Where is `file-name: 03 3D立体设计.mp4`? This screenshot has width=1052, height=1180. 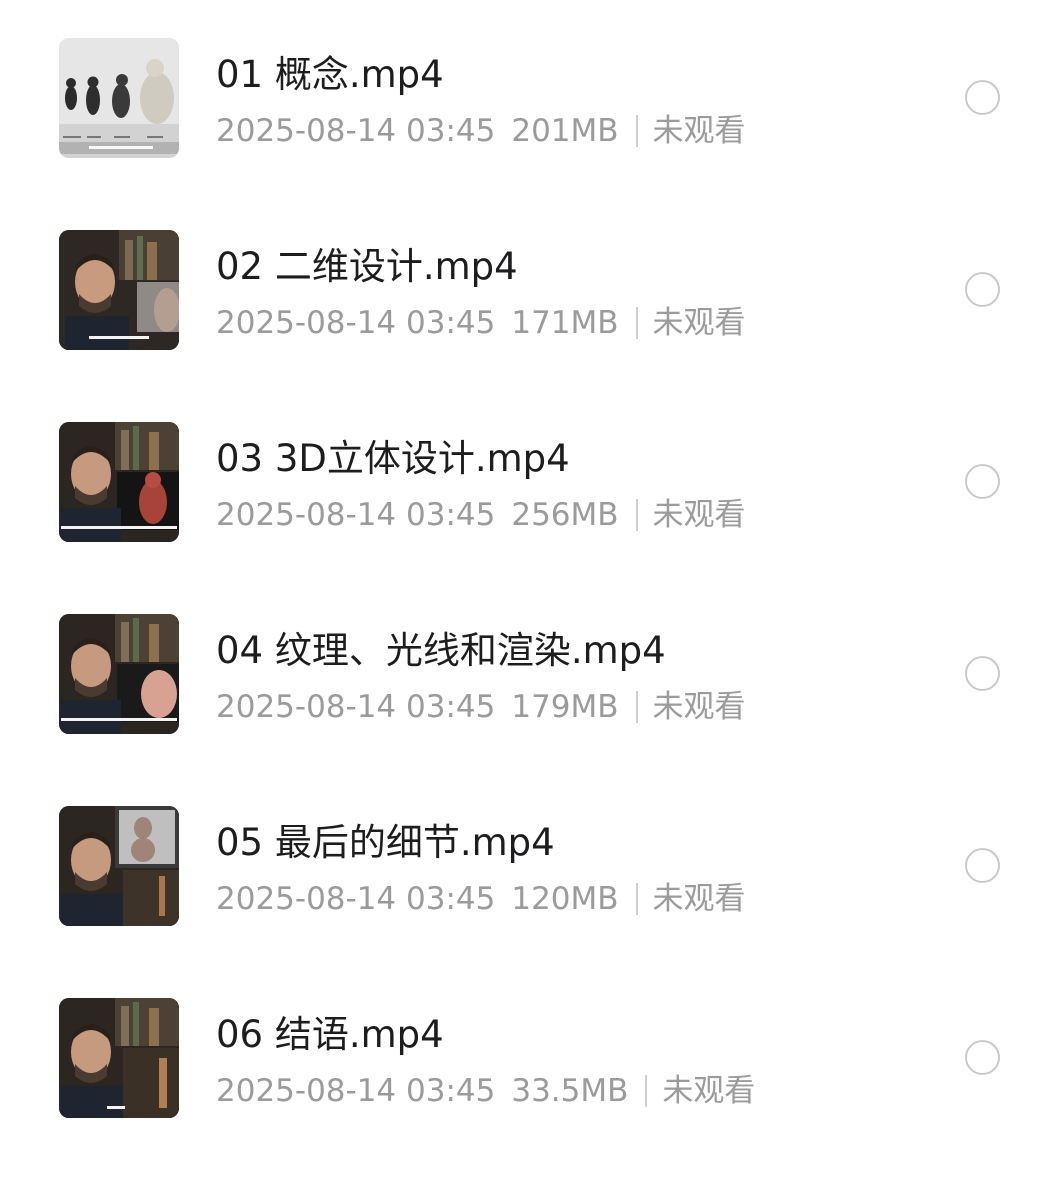
file-name: 03 3D立体设计.mp4 is located at coordinates (393, 458).